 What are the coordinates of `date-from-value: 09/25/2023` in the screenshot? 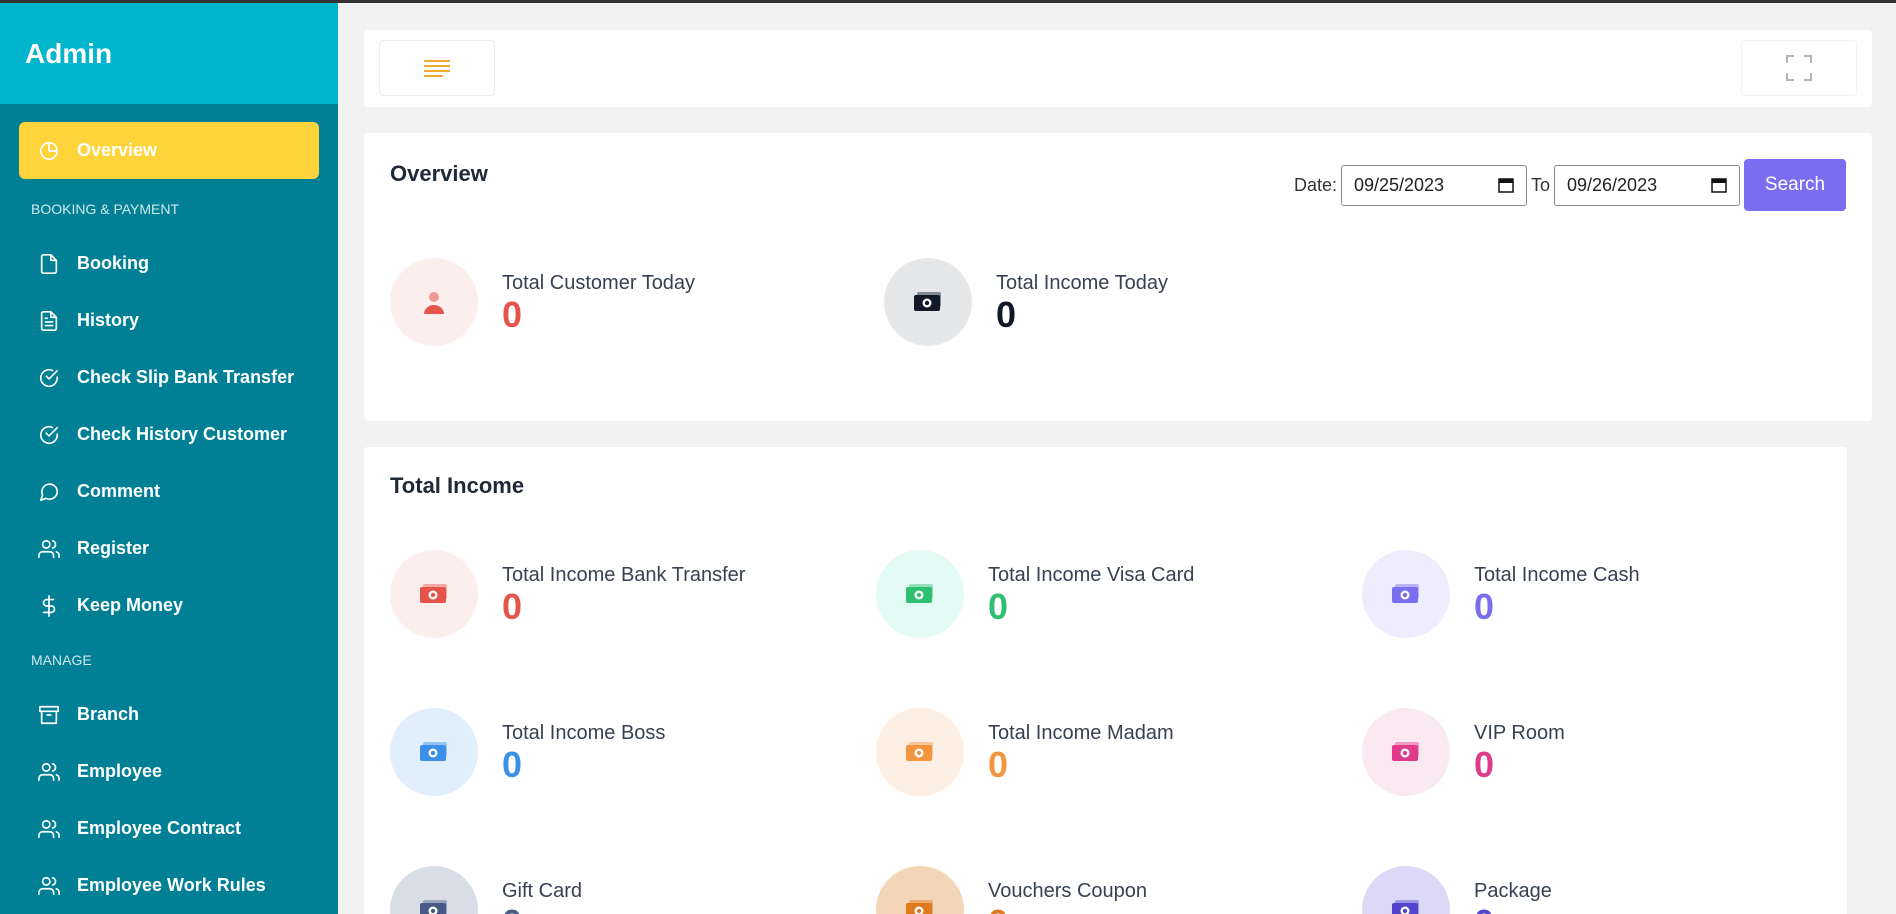 It's located at (1399, 184).